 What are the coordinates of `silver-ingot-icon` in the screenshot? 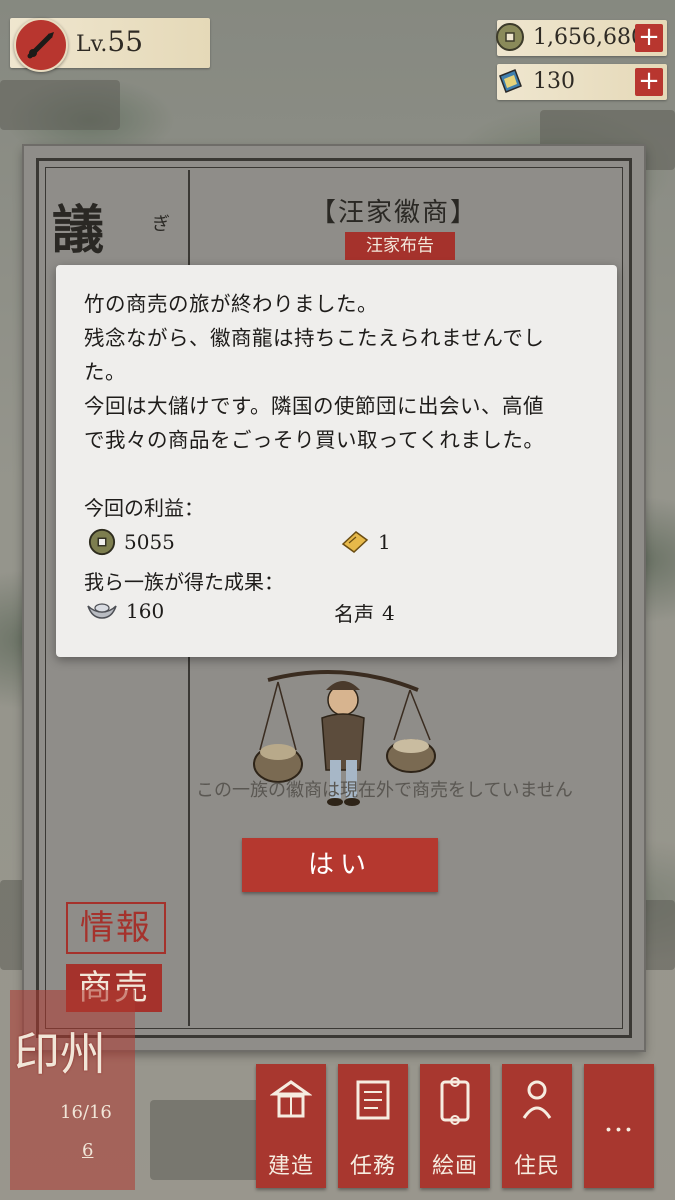 It's located at (102, 611).